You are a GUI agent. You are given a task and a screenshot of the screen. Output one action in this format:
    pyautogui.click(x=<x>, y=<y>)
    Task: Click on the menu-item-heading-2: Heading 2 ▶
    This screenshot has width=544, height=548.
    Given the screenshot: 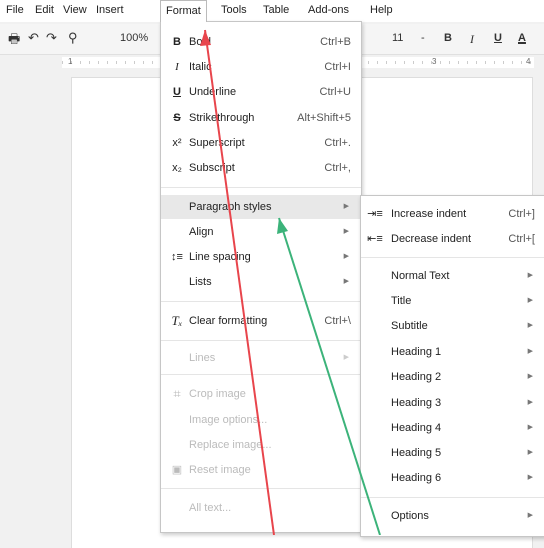 What is the action you would take?
    pyautogui.click(x=452, y=377)
    